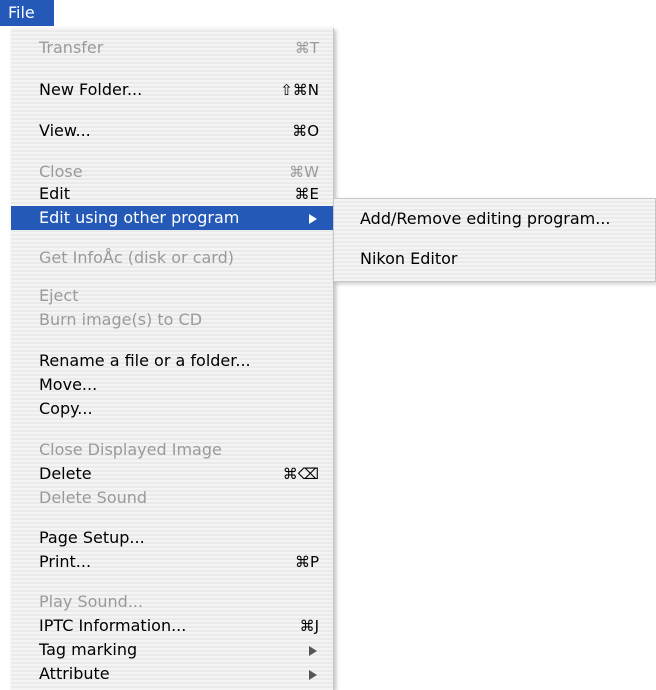  Describe the element at coordinates (172, 650) in the screenshot. I see `menu-item-tag-marking: Tag marking` at that location.